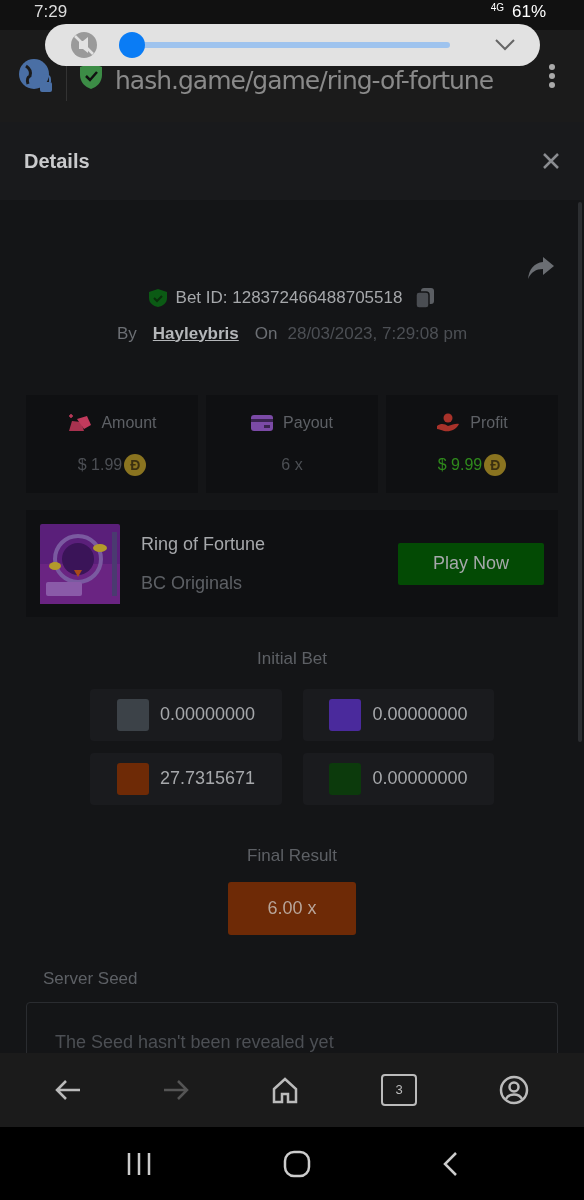 The image size is (584, 1200). What do you see at coordinates (552, 76) in the screenshot?
I see `more-menu-icon` at bounding box center [552, 76].